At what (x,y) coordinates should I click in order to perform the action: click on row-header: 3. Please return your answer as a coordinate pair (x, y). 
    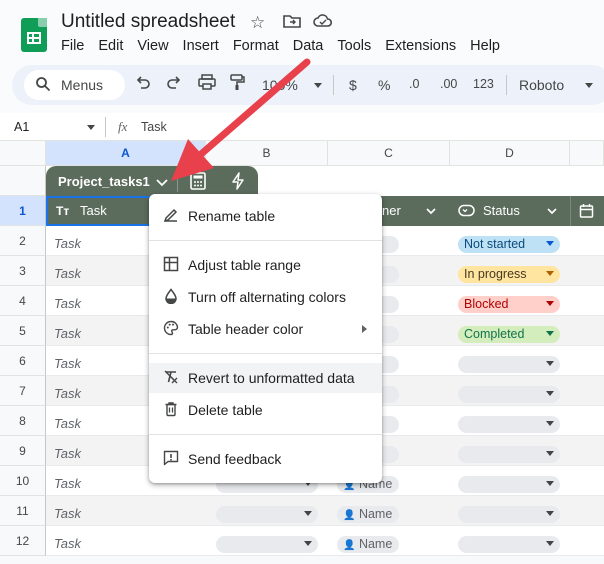
    Looking at the image, I should click on (23, 271).